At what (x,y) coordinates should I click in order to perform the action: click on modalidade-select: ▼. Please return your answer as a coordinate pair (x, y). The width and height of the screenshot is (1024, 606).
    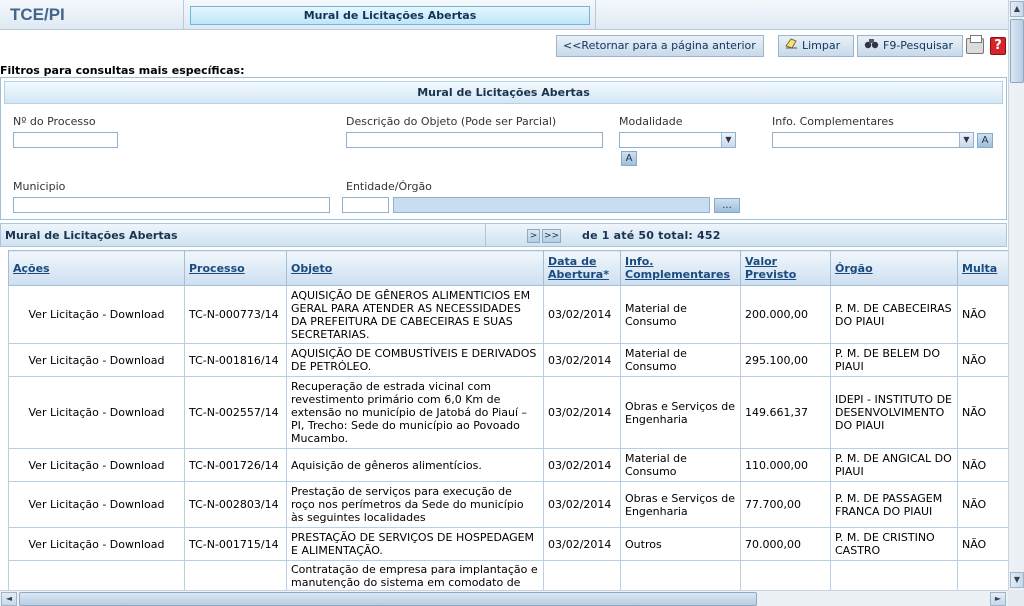
    Looking at the image, I should click on (677, 140).